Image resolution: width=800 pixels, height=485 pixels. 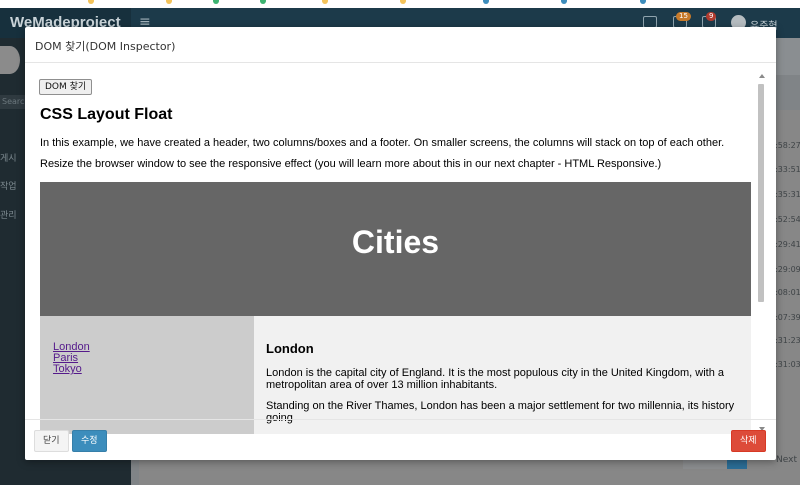 I want to click on article-heading: London, so click(x=290, y=348).